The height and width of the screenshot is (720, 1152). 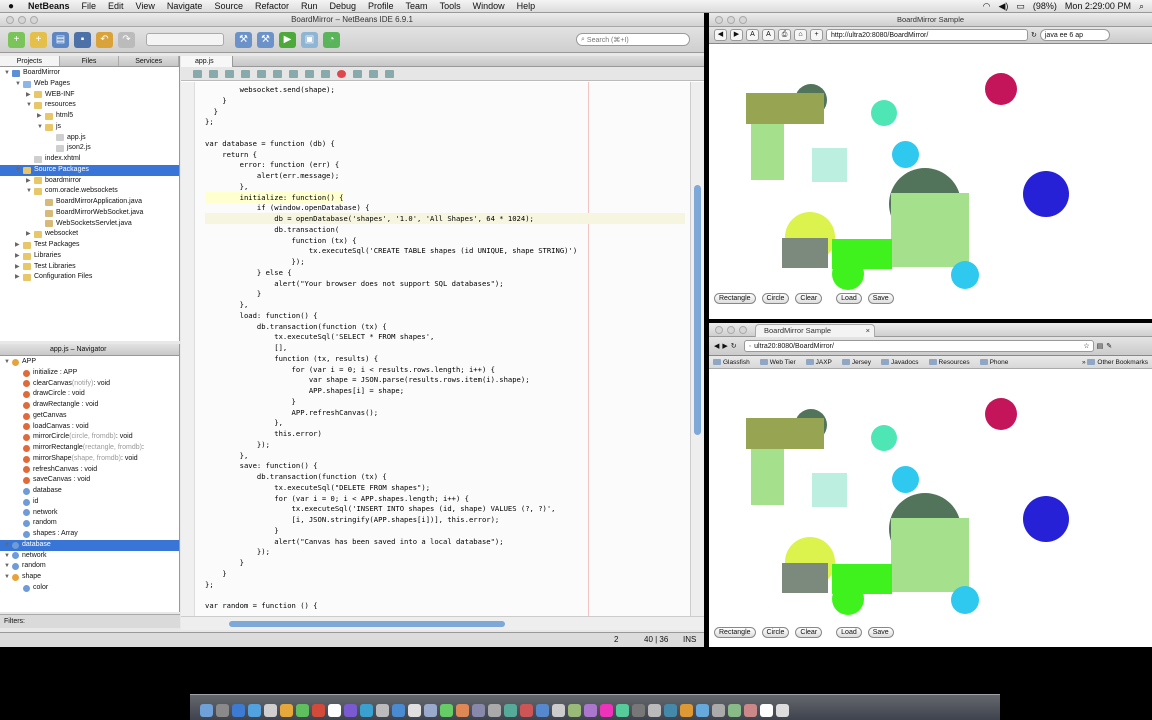 What do you see at coordinates (296, 476) in the screenshot?
I see `code-line: db.transaction(function (tx) {` at bounding box center [296, 476].